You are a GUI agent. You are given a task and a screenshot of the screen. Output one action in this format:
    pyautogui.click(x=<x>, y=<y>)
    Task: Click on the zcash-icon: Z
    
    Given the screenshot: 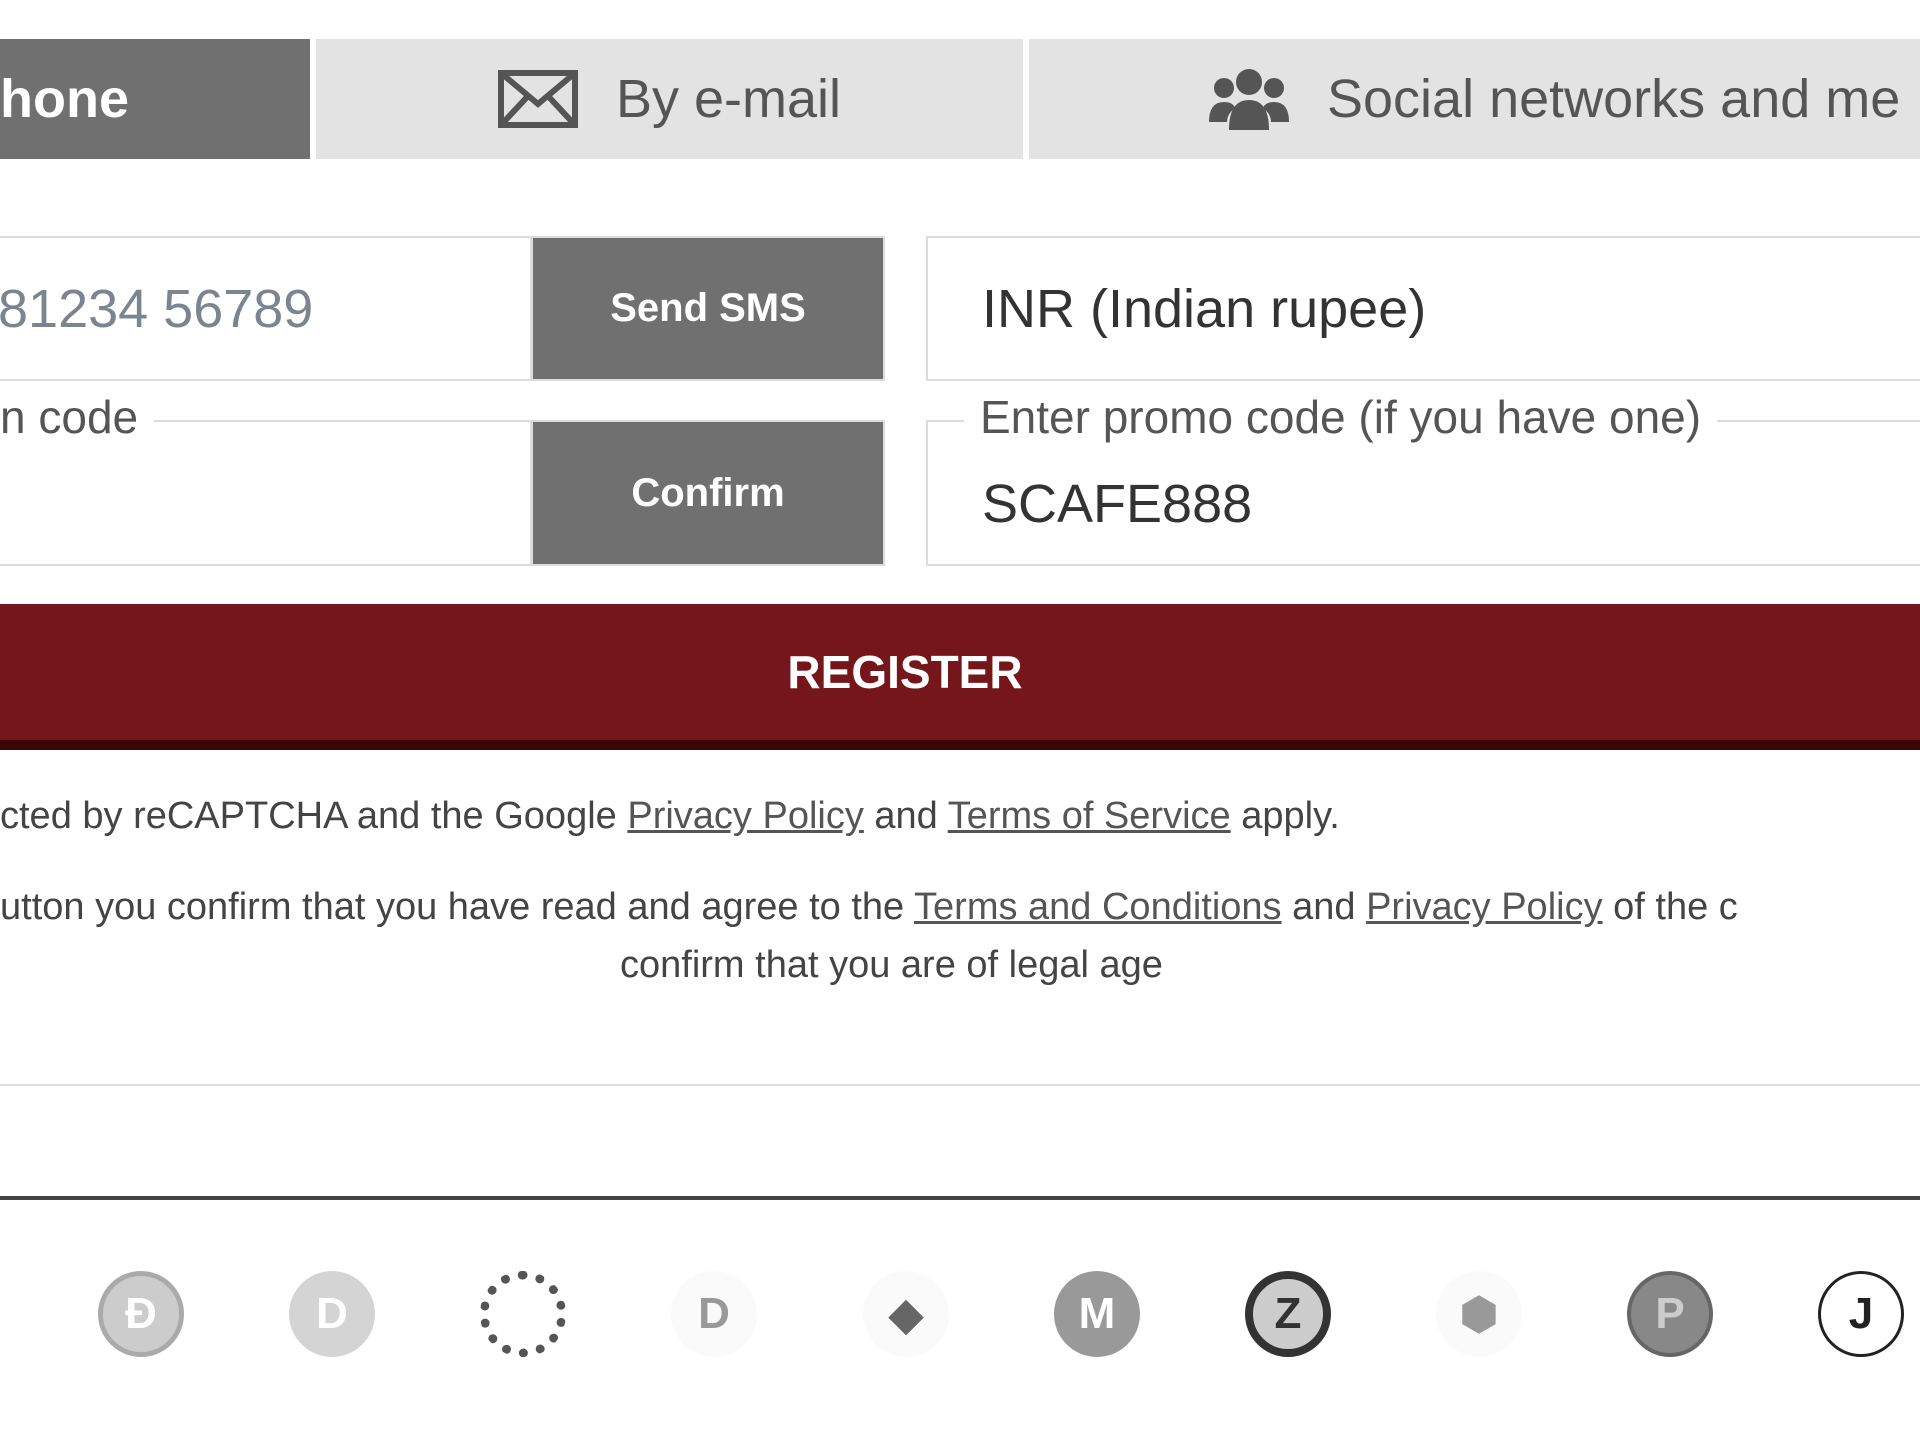 What is the action you would take?
    pyautogui.click(x=1288, y=1314)
    